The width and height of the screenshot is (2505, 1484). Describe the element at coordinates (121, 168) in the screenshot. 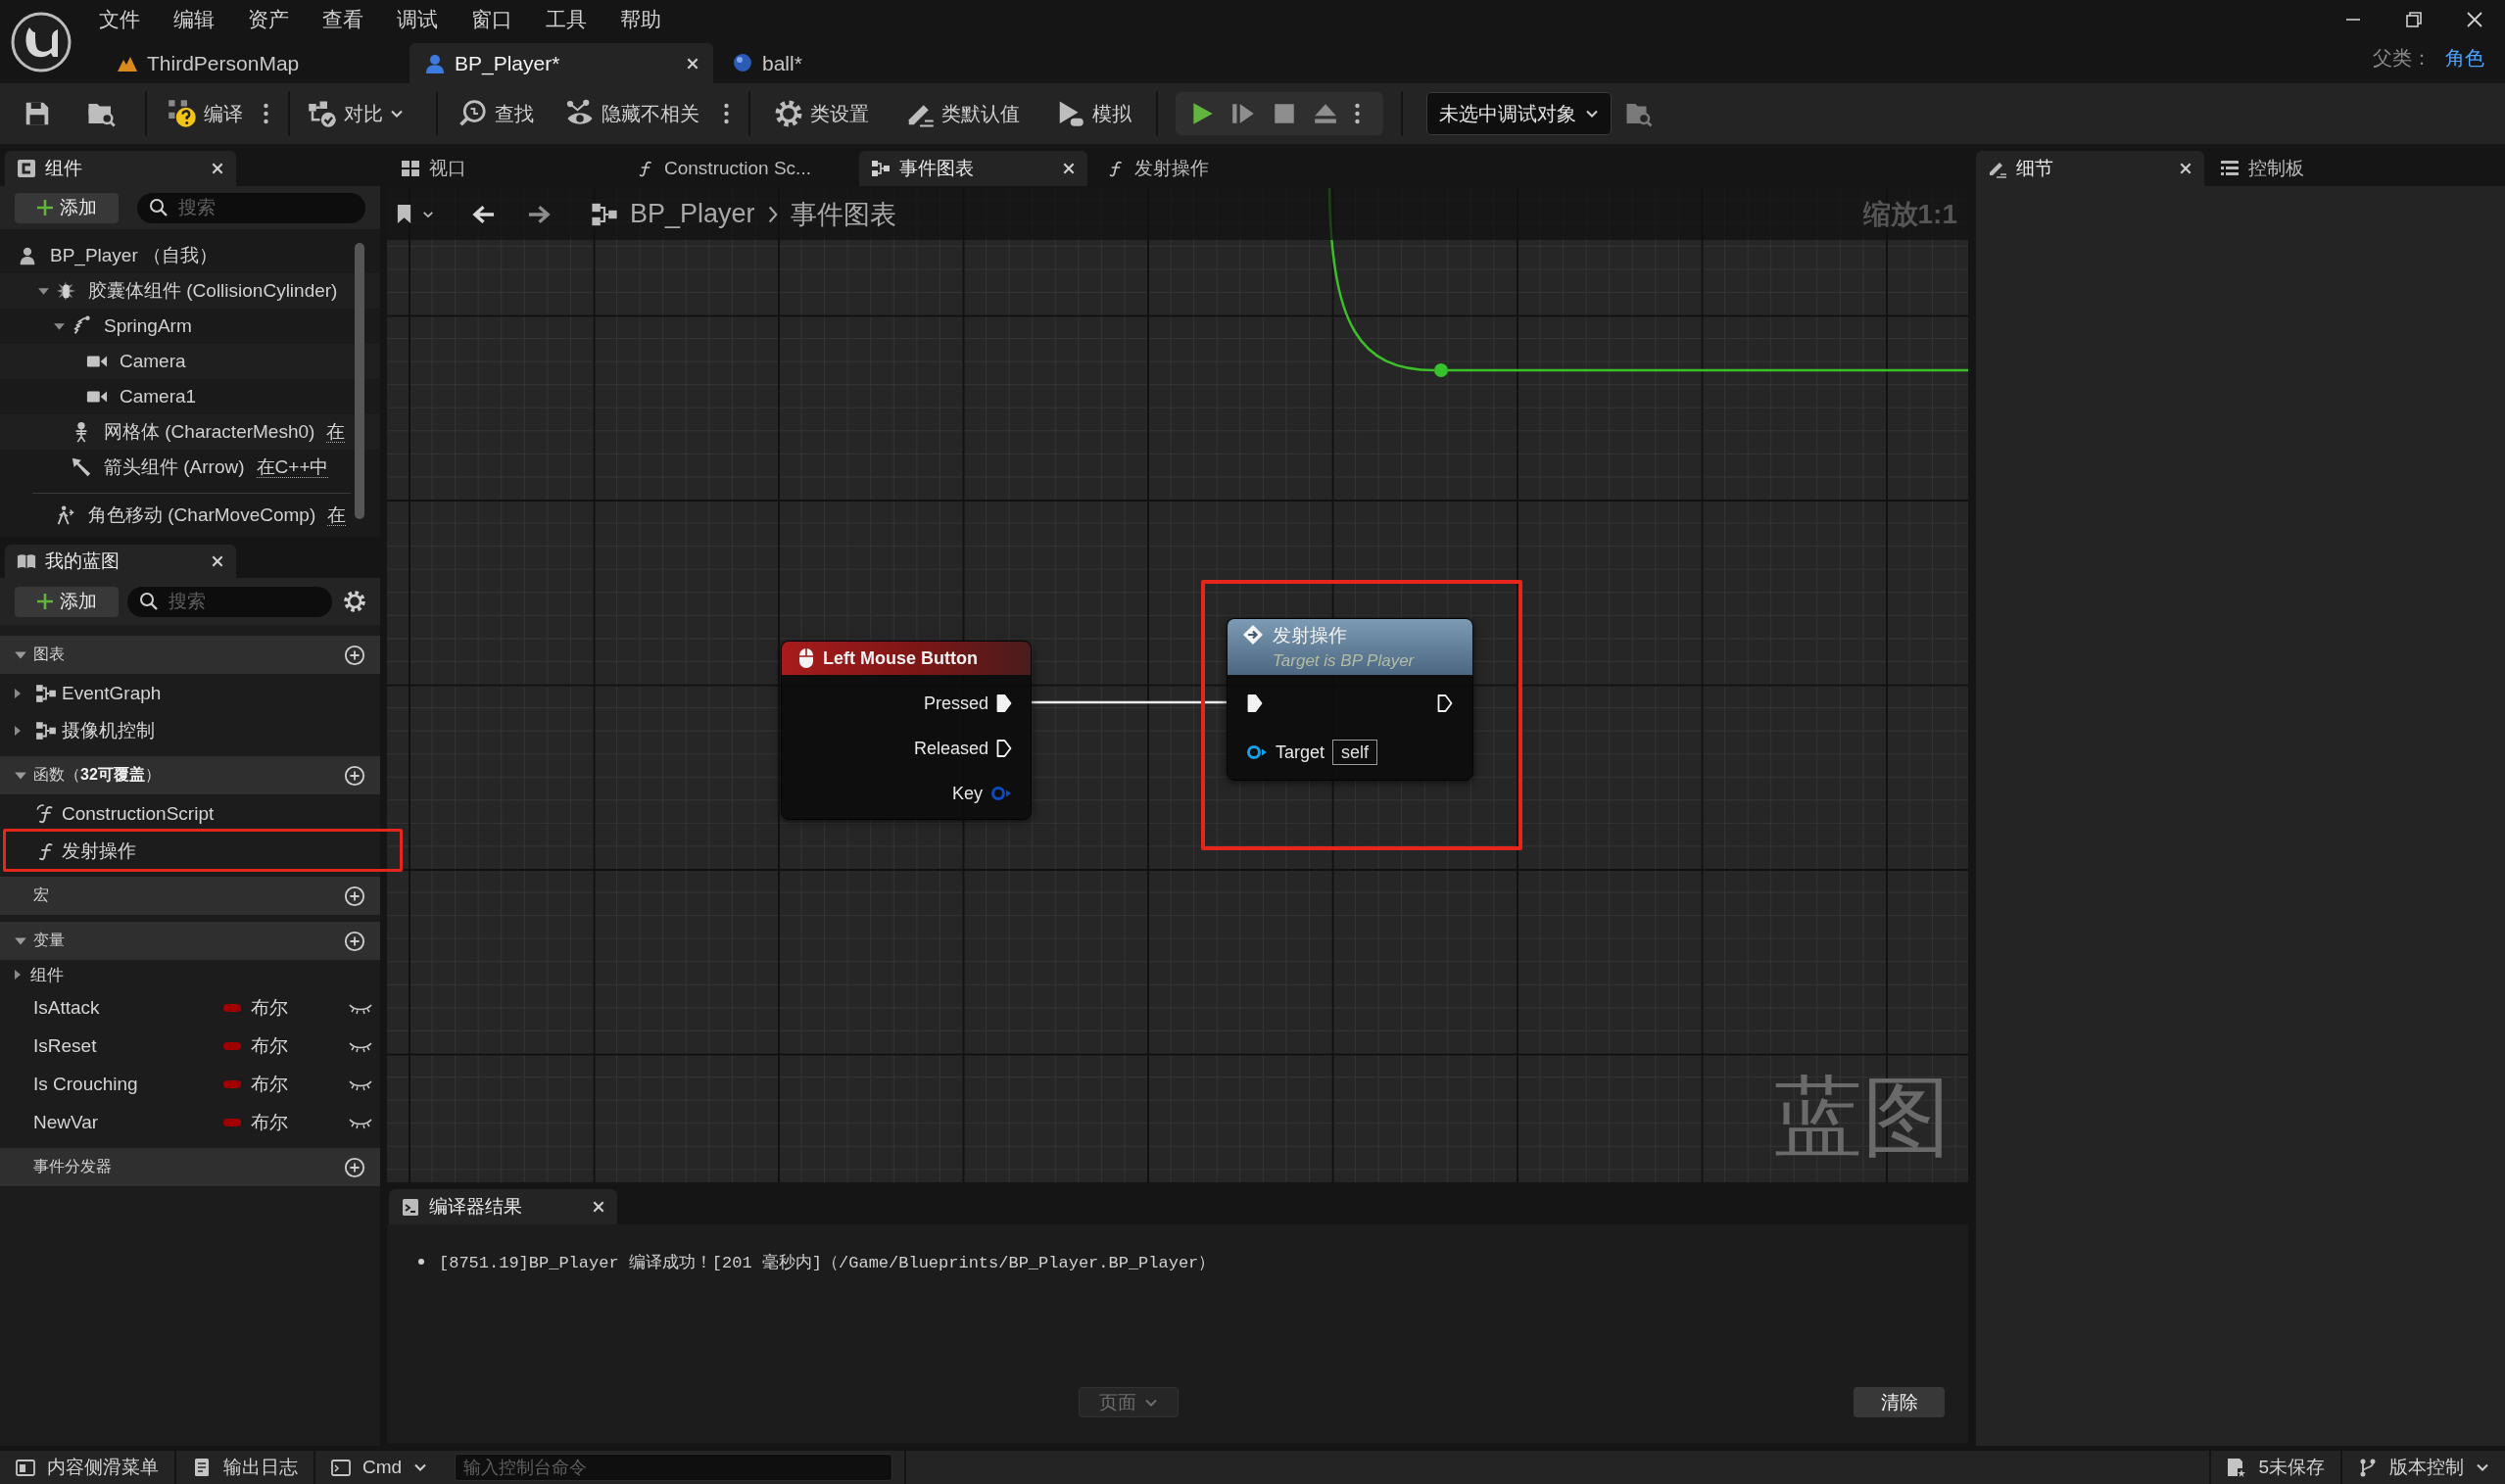

I see `panel-tab: 组件` at that location.